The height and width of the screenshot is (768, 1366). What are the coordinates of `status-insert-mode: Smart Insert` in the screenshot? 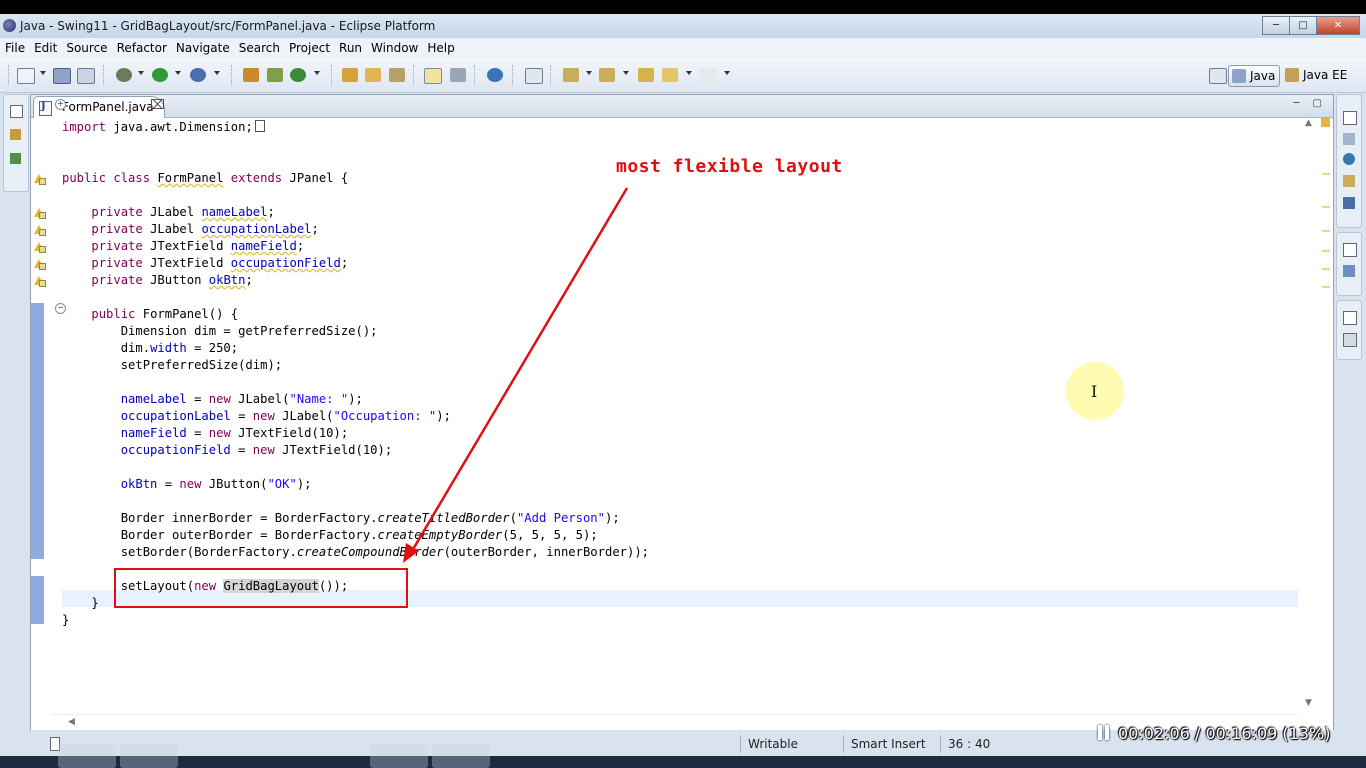 It's located at (893, 744).